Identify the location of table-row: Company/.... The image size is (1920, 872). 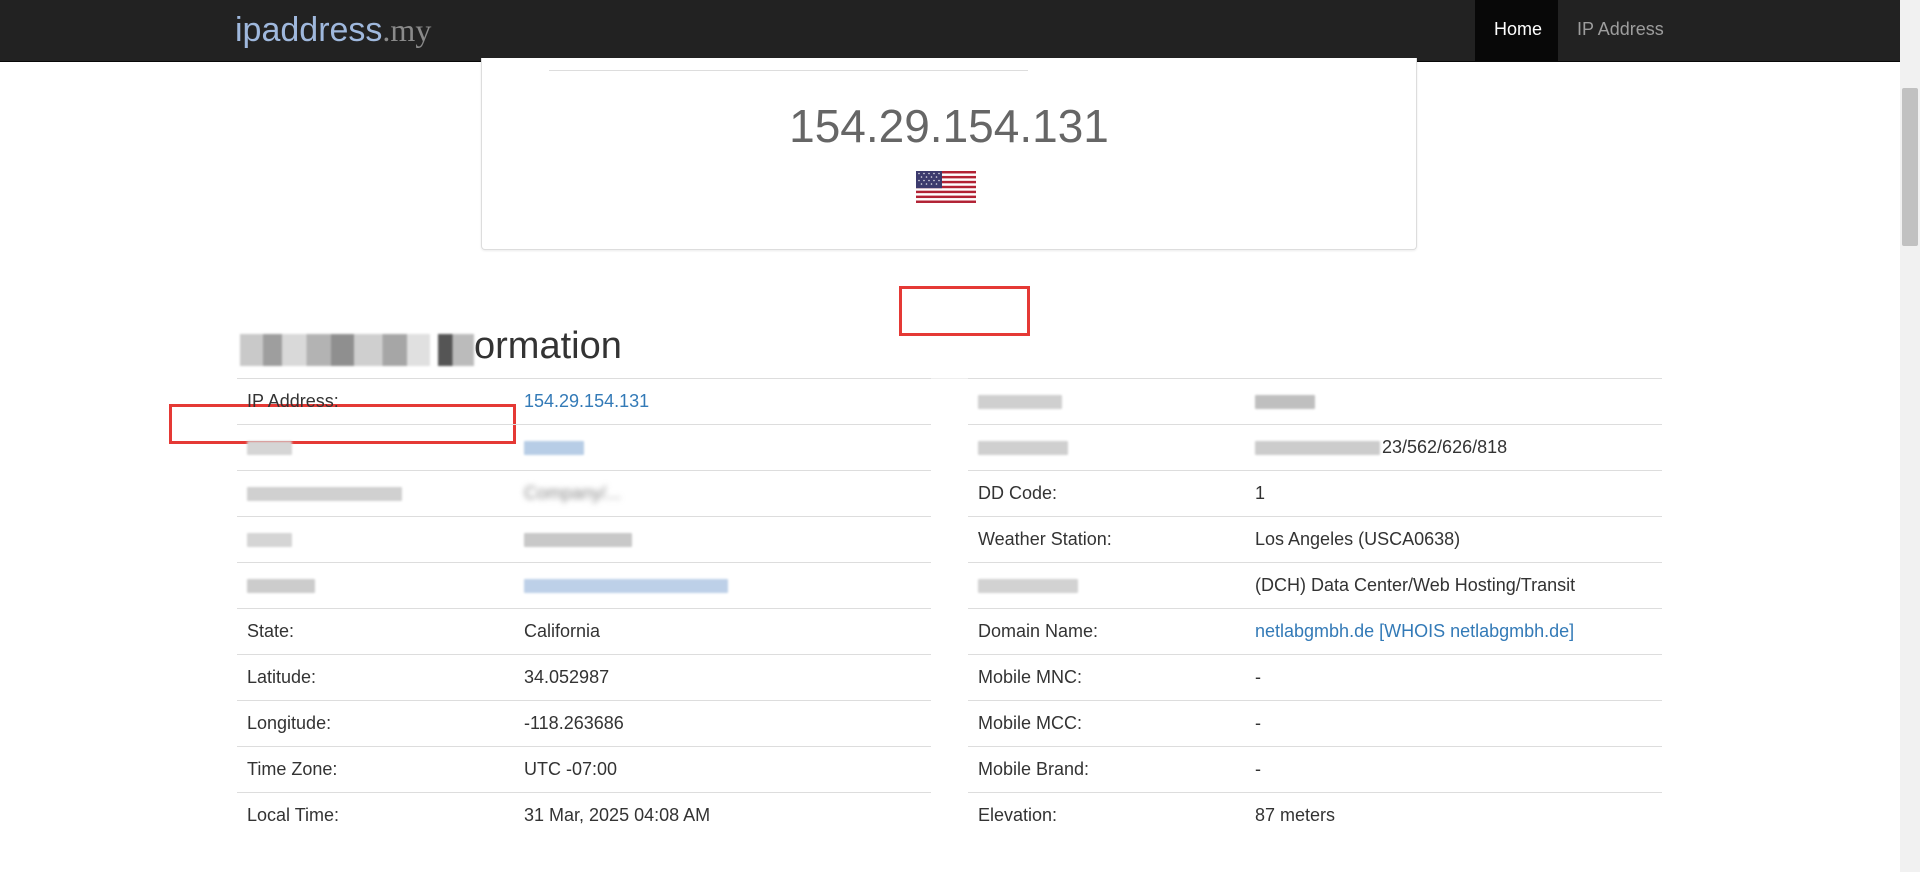
(584, 493).